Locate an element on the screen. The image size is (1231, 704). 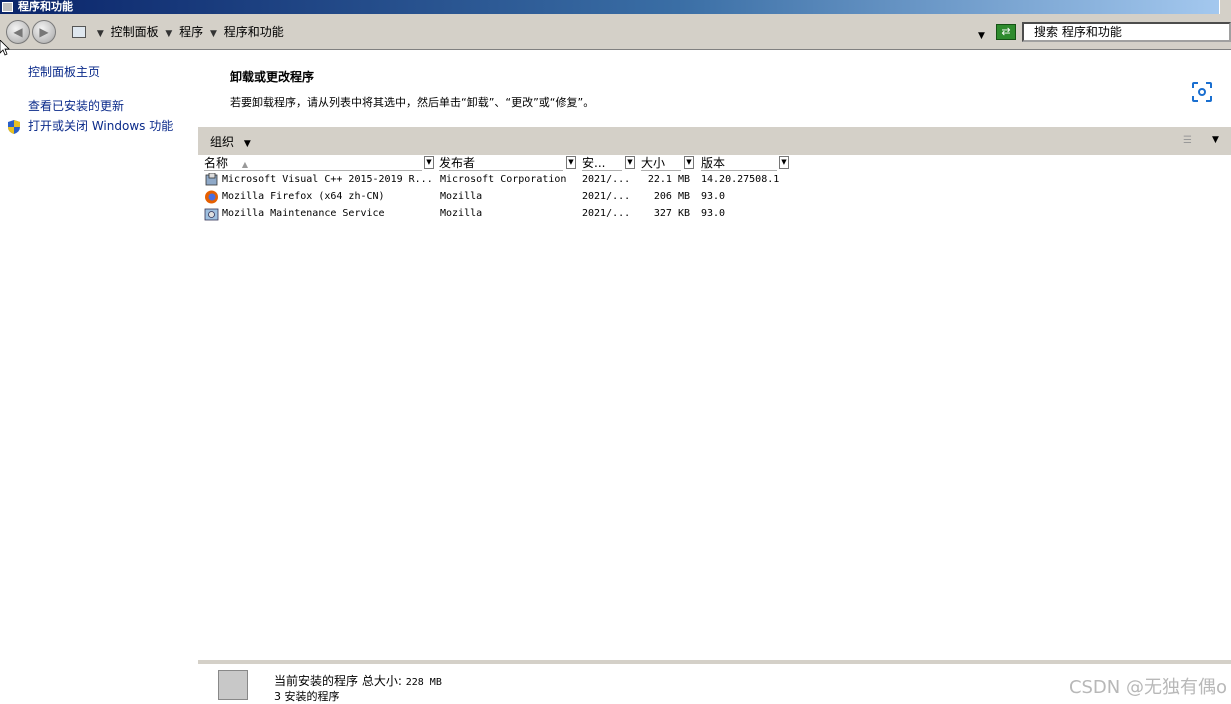
screen-capture-icon is located at coordinates (1202, 92).